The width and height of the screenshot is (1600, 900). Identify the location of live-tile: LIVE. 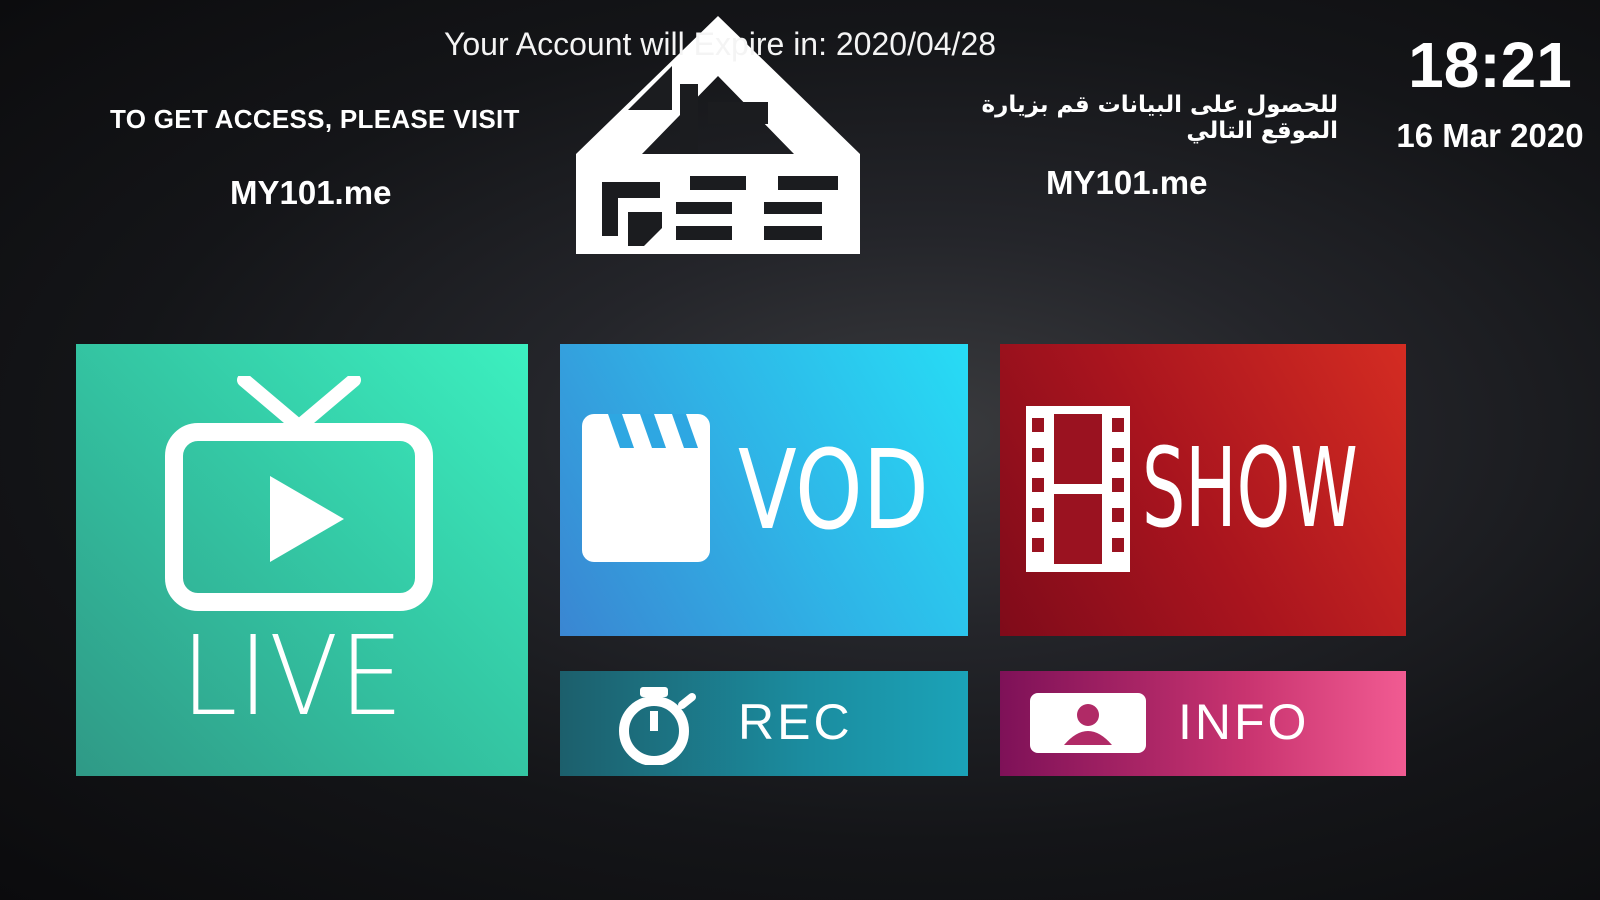
(302, 560).